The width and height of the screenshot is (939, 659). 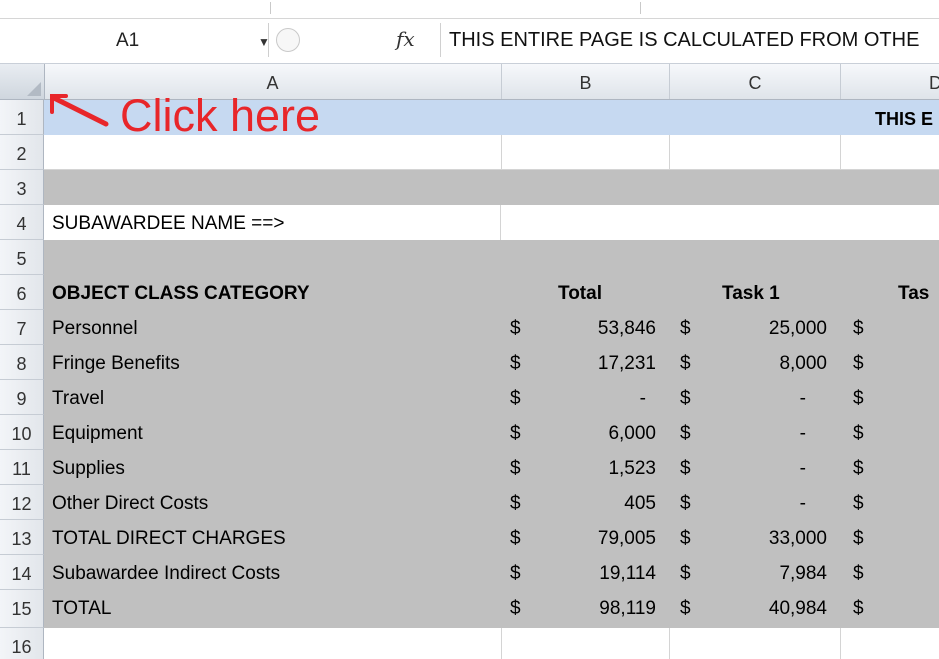 I want to click on row-header-2: 2, so click(x=22, y=152).